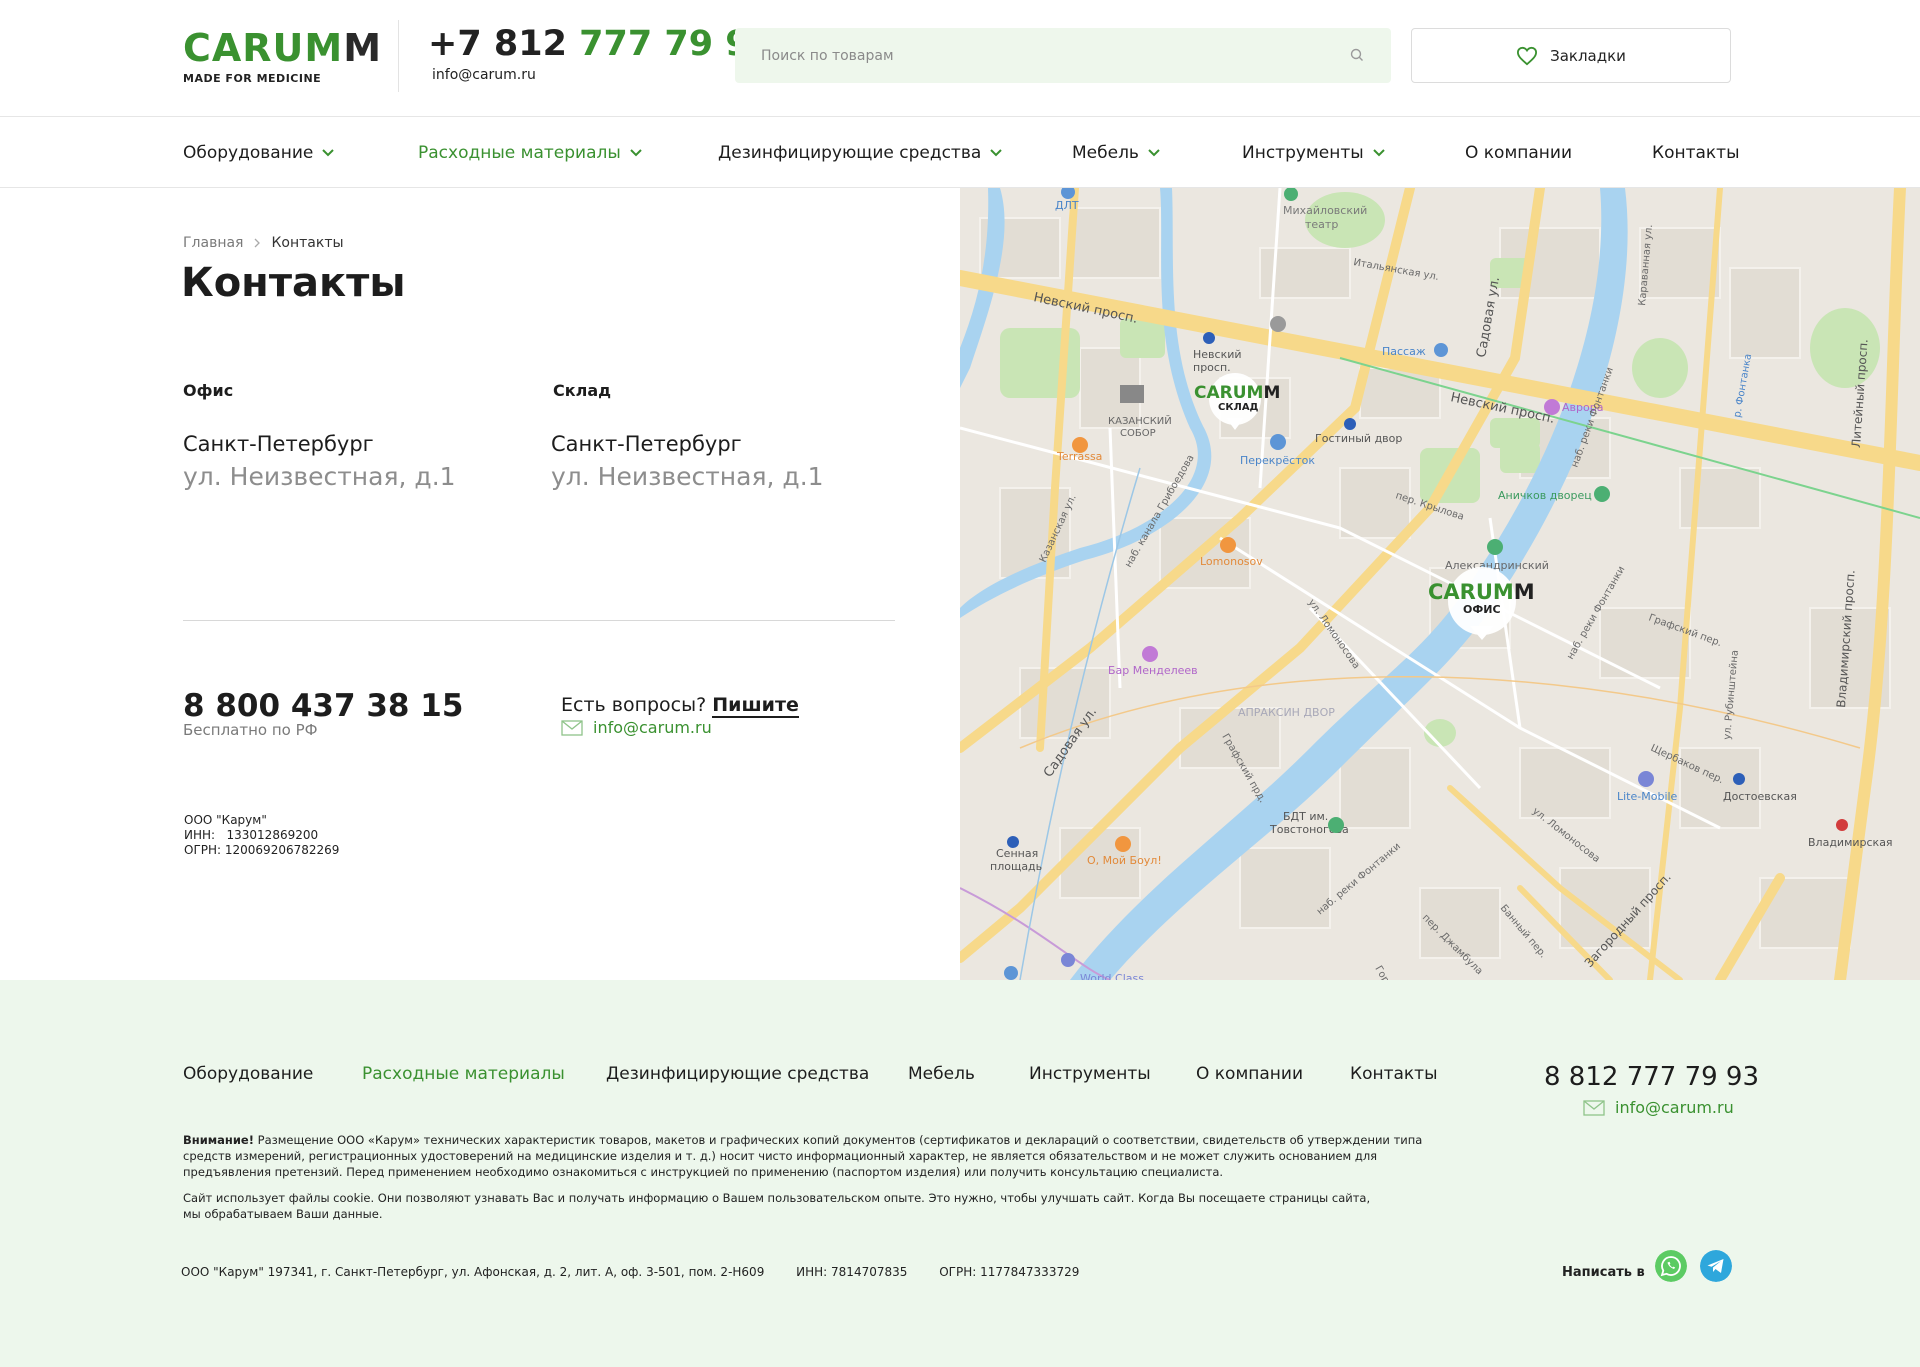 This screenshot has height=1367, width=1920. I want to click on logo: CARUMM MADE FOR MEDICINE, so click(282, 56).